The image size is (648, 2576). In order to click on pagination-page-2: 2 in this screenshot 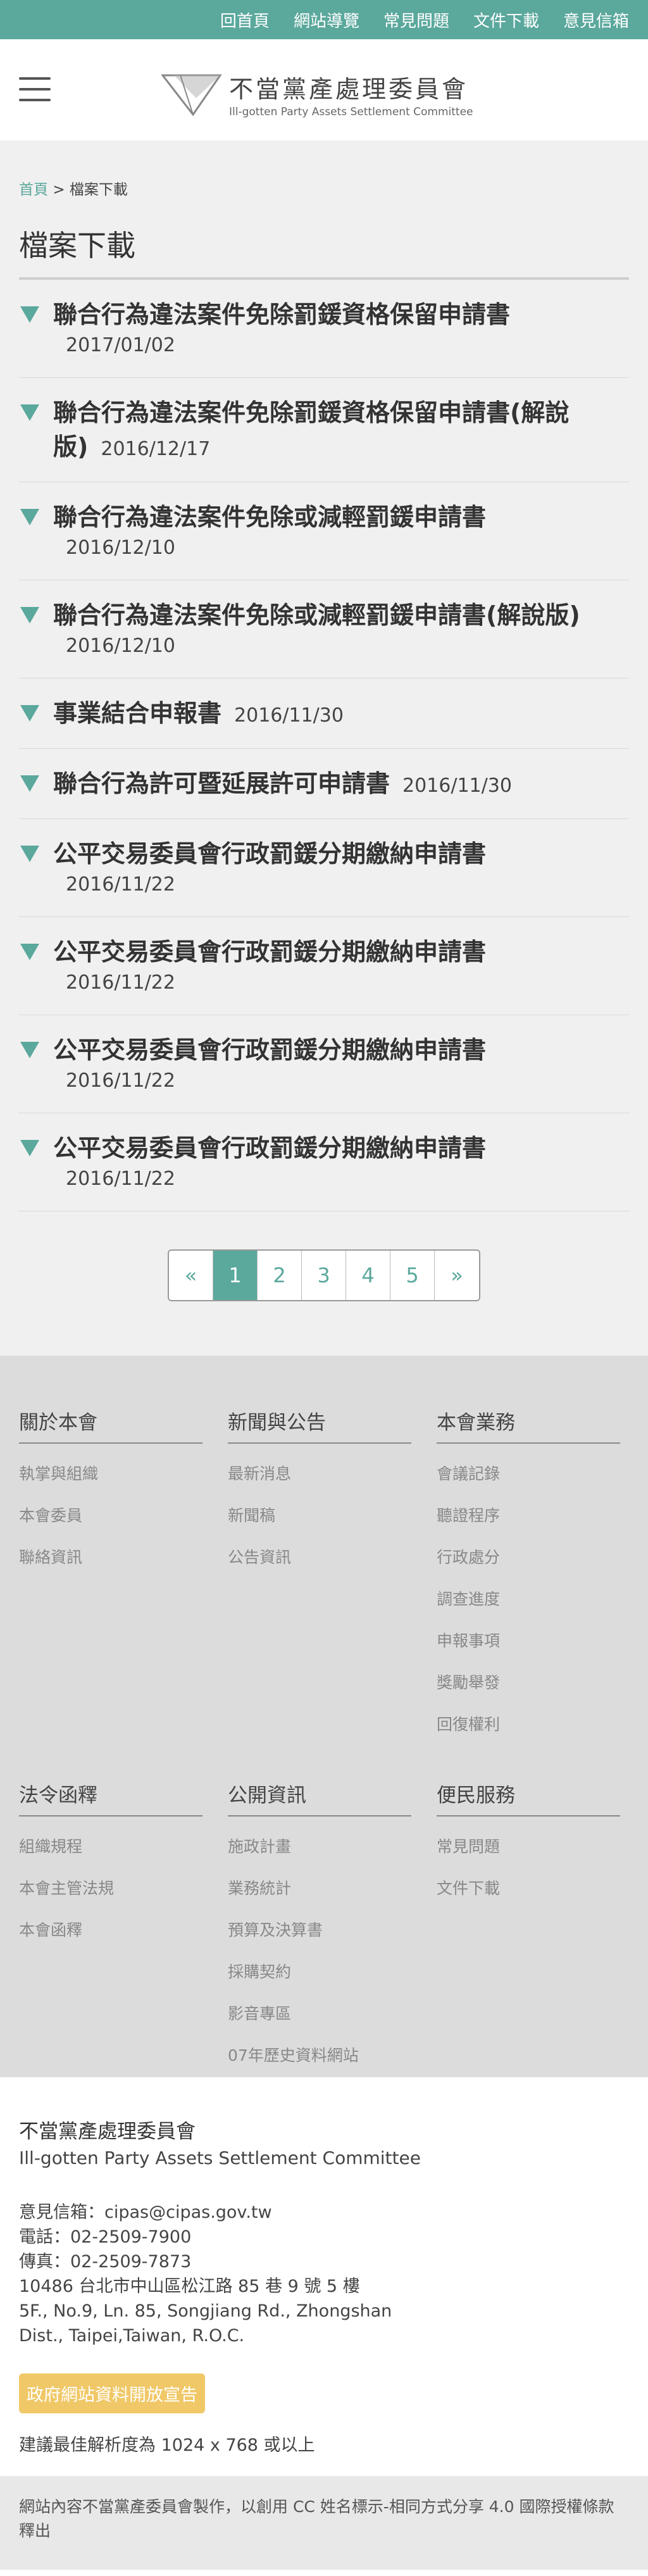, I will do `click(280, 1275)`.